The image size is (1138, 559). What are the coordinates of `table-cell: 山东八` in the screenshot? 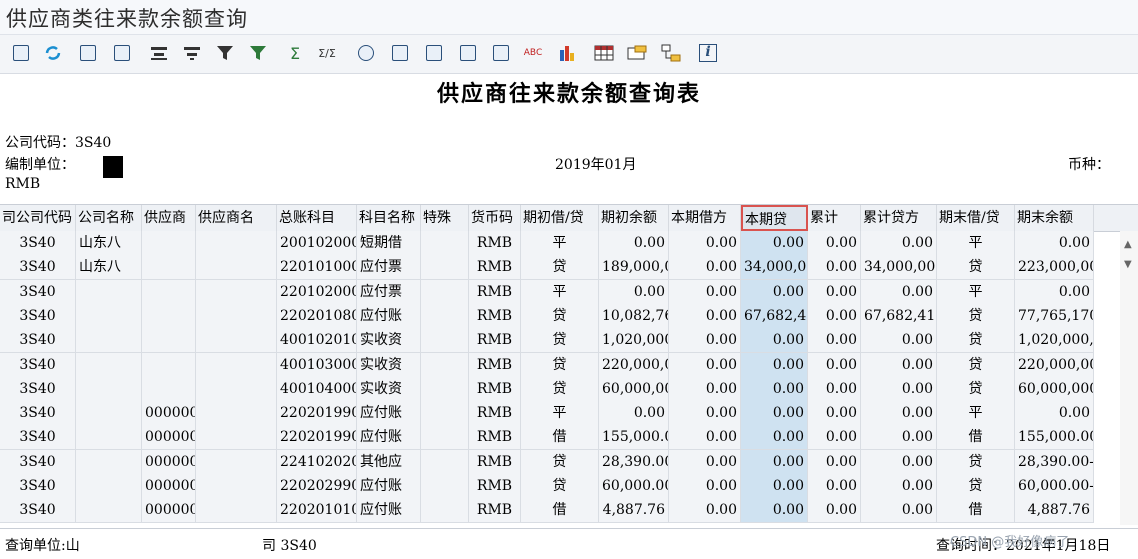 It's located at (109, 267).